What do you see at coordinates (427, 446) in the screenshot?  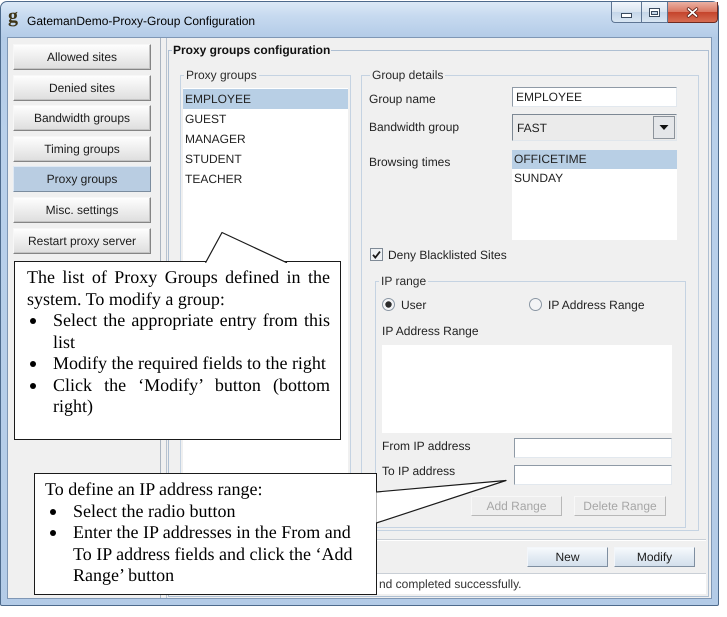 I see `field-label: From IP address` at bounding box center [427, 446].